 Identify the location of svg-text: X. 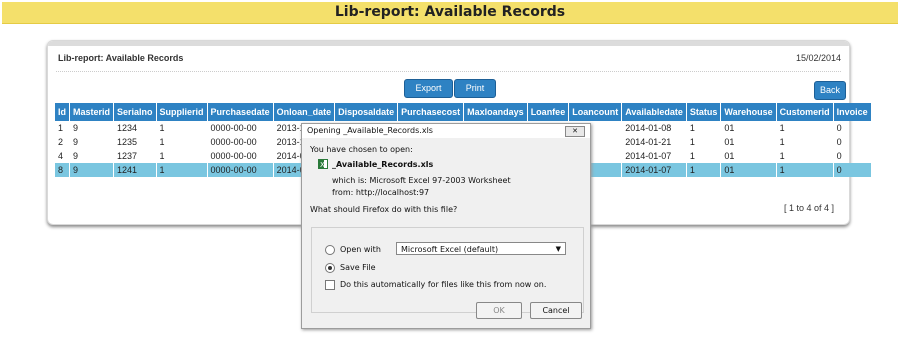
(322, 165).